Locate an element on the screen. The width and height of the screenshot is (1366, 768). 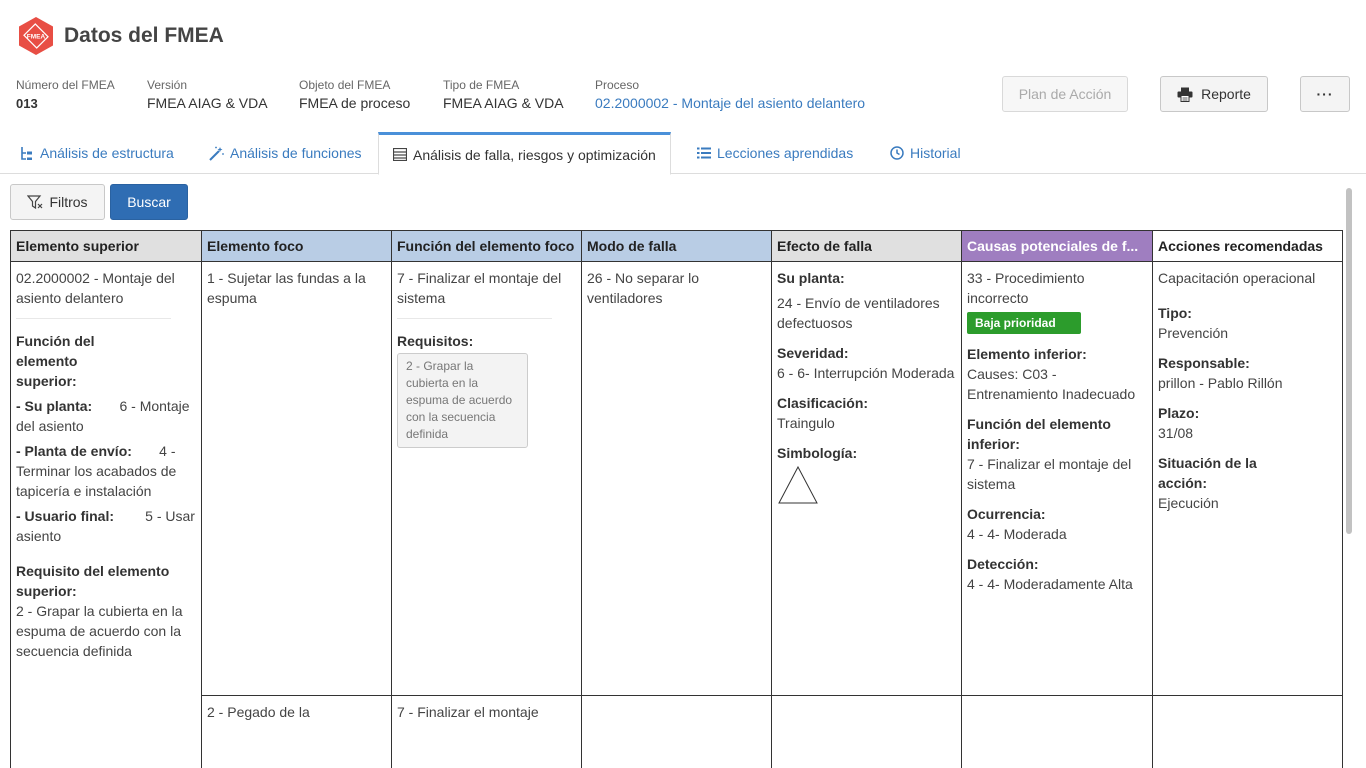
report-button: Reporte is located at coordinates (1214, 94).